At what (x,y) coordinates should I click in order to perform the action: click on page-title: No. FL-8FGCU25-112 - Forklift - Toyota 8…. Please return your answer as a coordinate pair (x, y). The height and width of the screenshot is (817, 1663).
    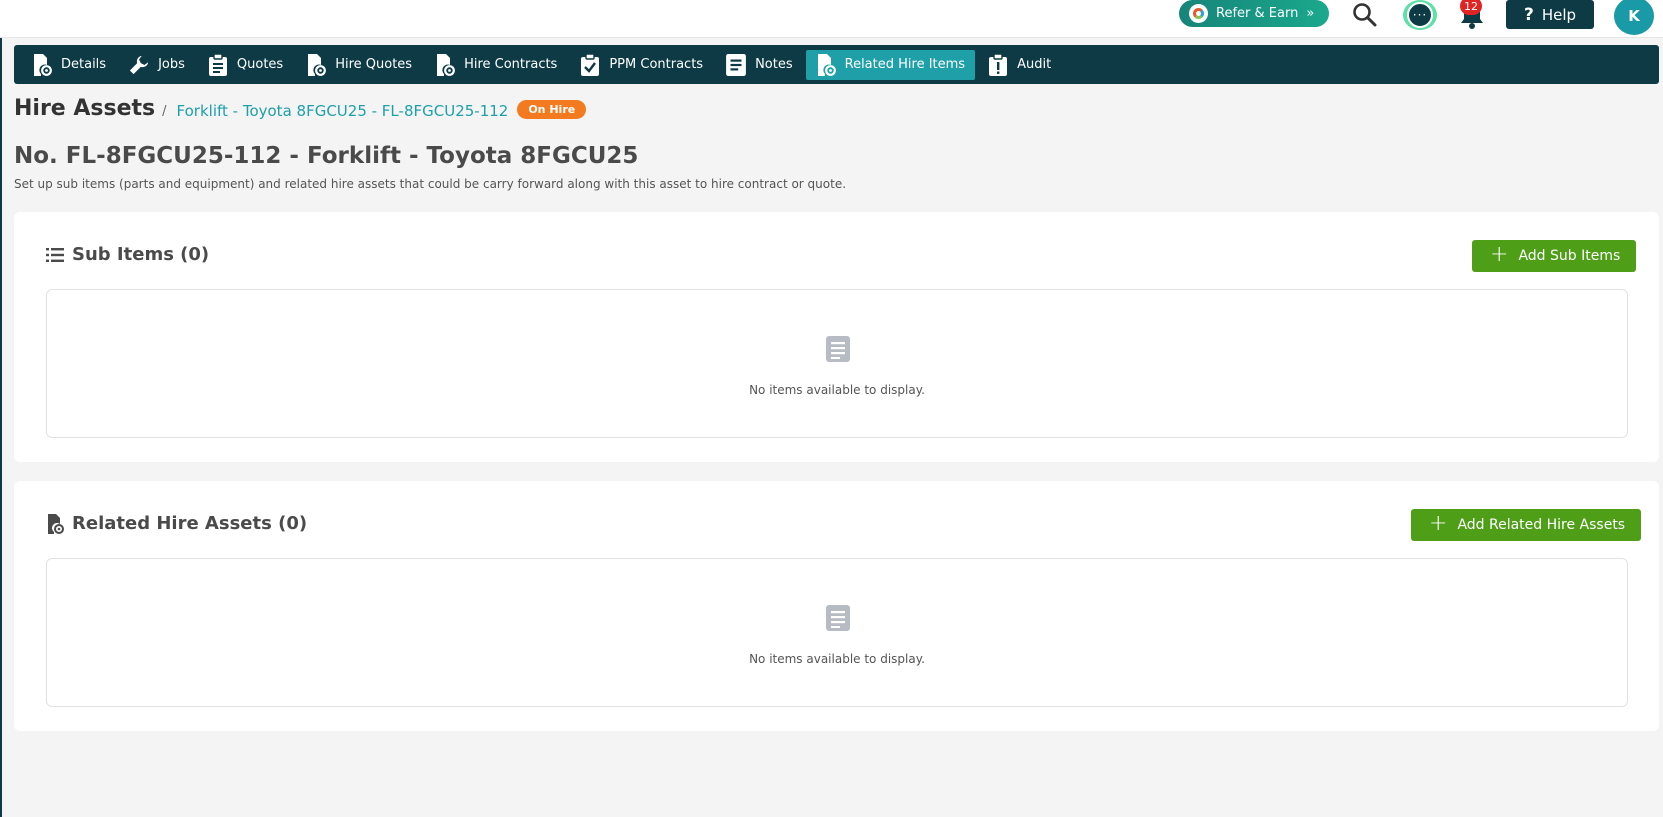
    Looking at the image, I should click on (326, 156).